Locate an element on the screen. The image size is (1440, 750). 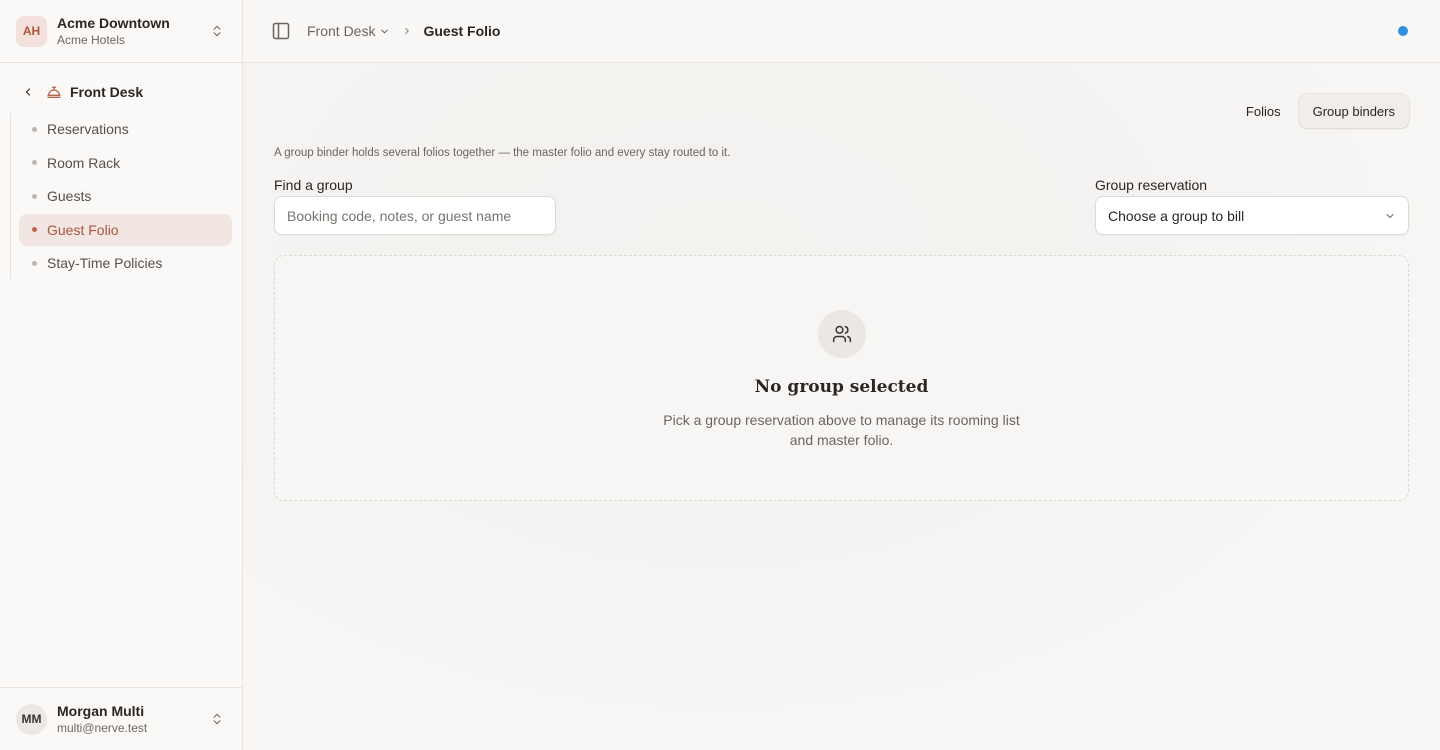
users-icon is located at coordinates (841, 334).